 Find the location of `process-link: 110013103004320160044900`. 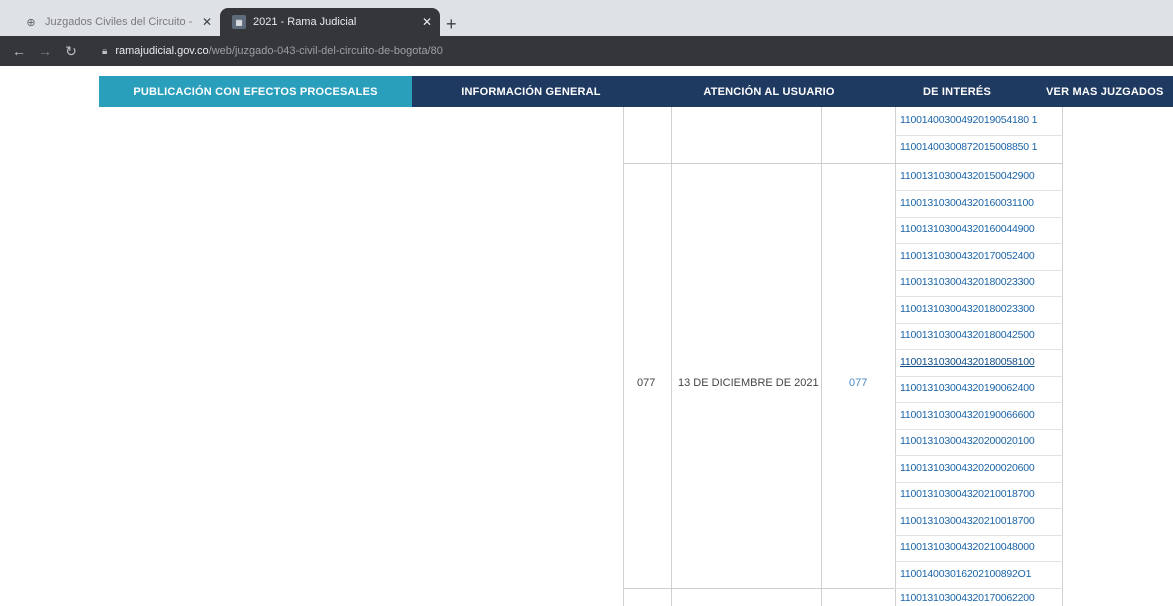

process-link: 110013103004320160044900 is located at coordinates (967, 229).